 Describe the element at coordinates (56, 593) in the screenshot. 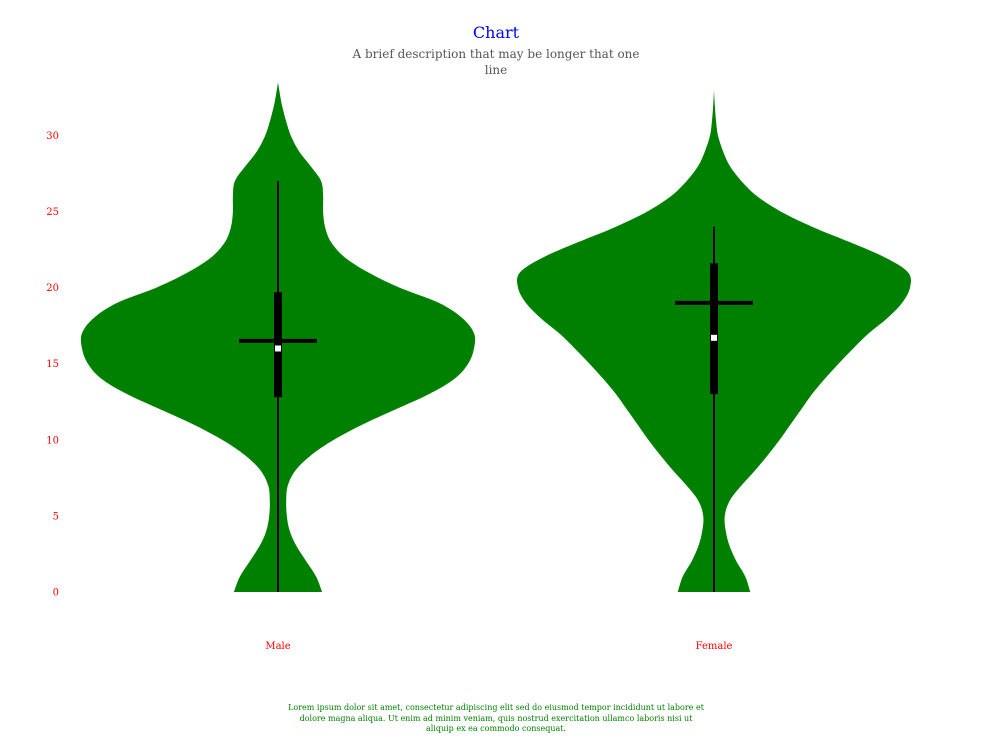

I see `y-tick-label: 0` at that location.